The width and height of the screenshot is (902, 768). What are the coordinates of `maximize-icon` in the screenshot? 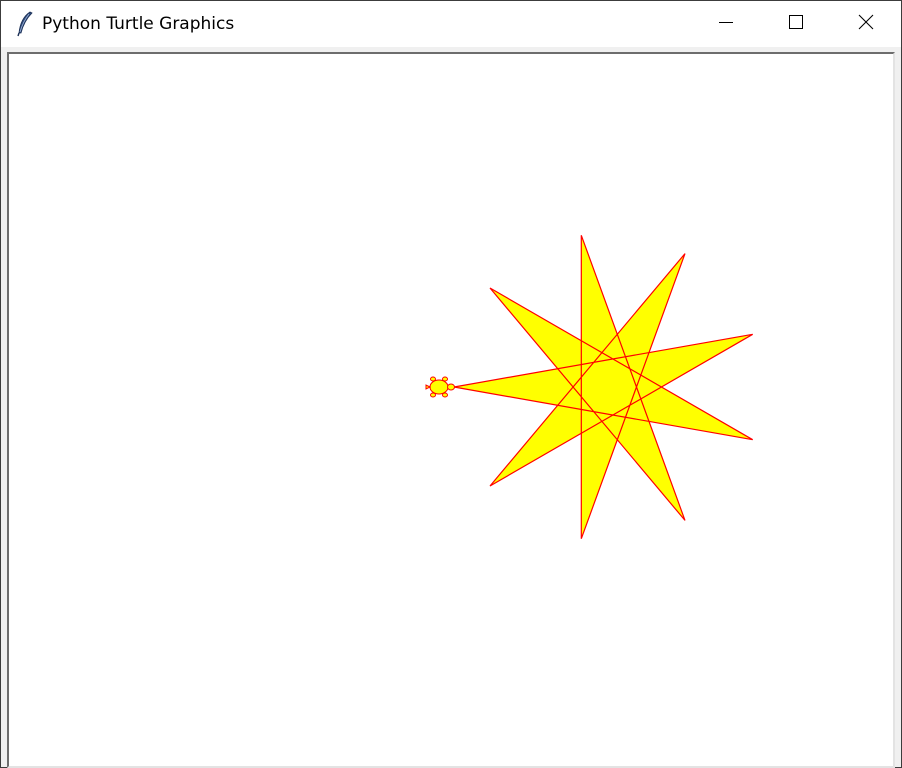 It's located at (796, 24).